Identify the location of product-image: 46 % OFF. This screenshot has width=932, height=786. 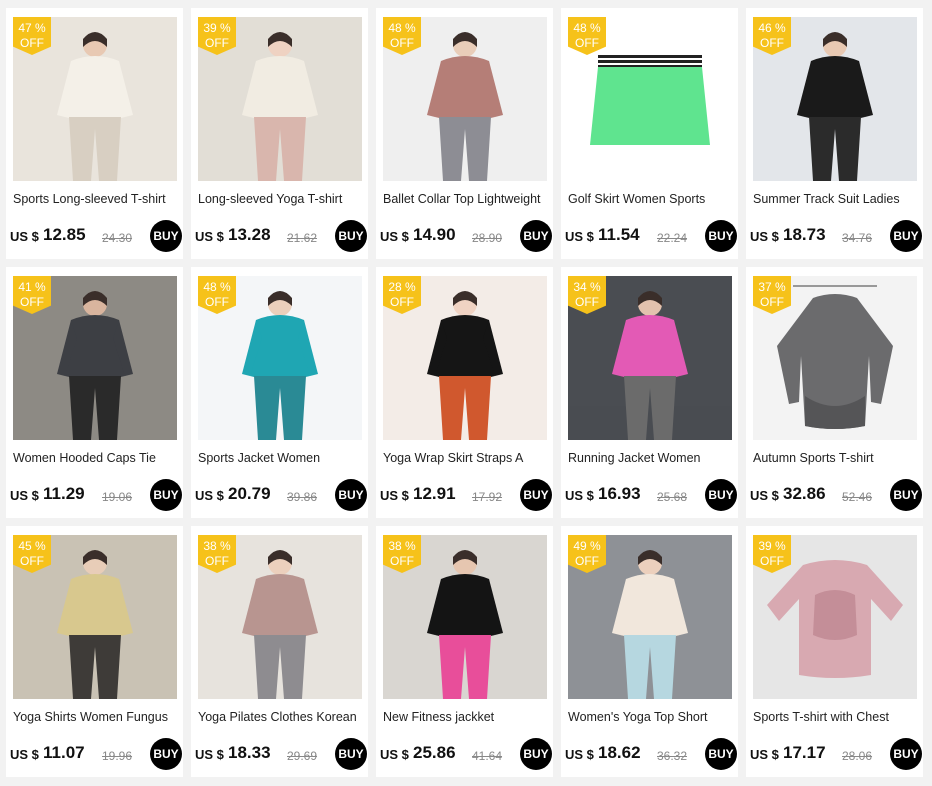
(835, 99).